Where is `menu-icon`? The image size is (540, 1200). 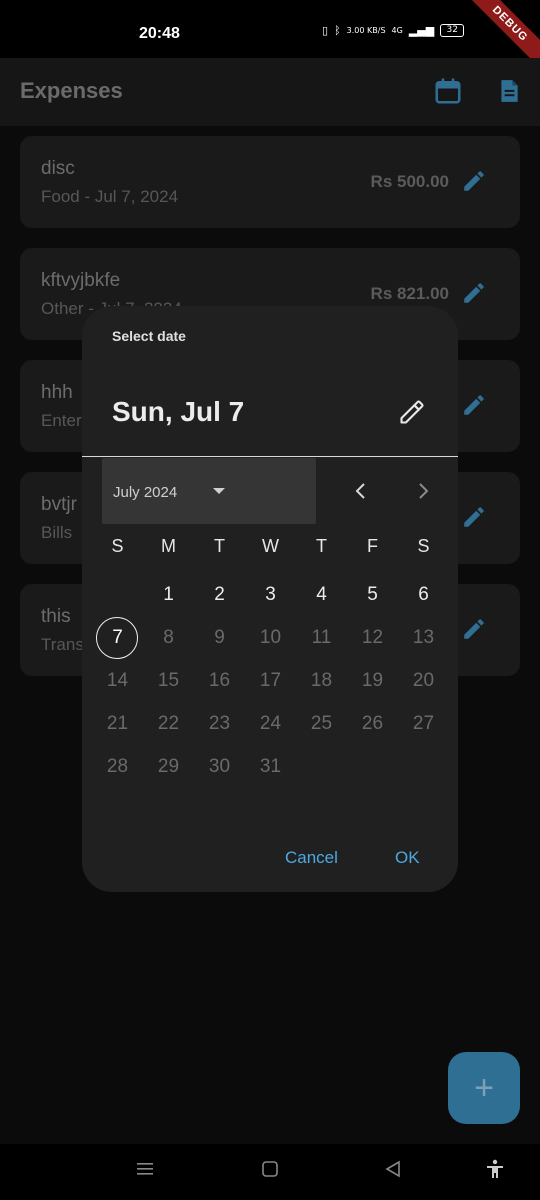 menu-icon is located at coordinates (145, 1169).